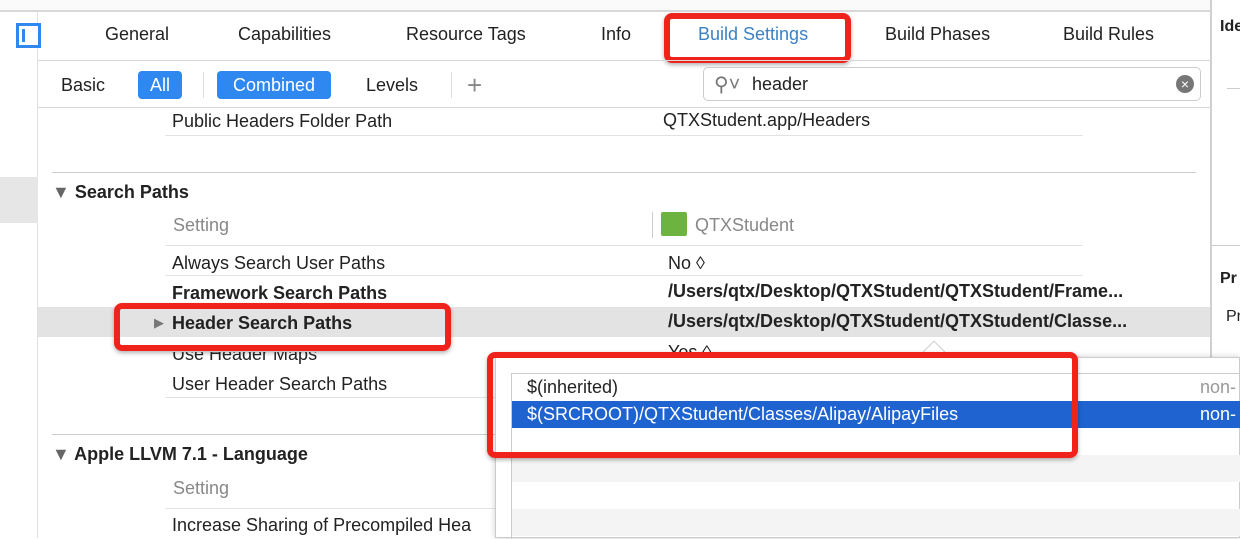  What do you see at coordinates (191, 454) in the screenshot?
I see `section-title: Apple LLVM 7.1 - Language` at bounding box center [191, 454].